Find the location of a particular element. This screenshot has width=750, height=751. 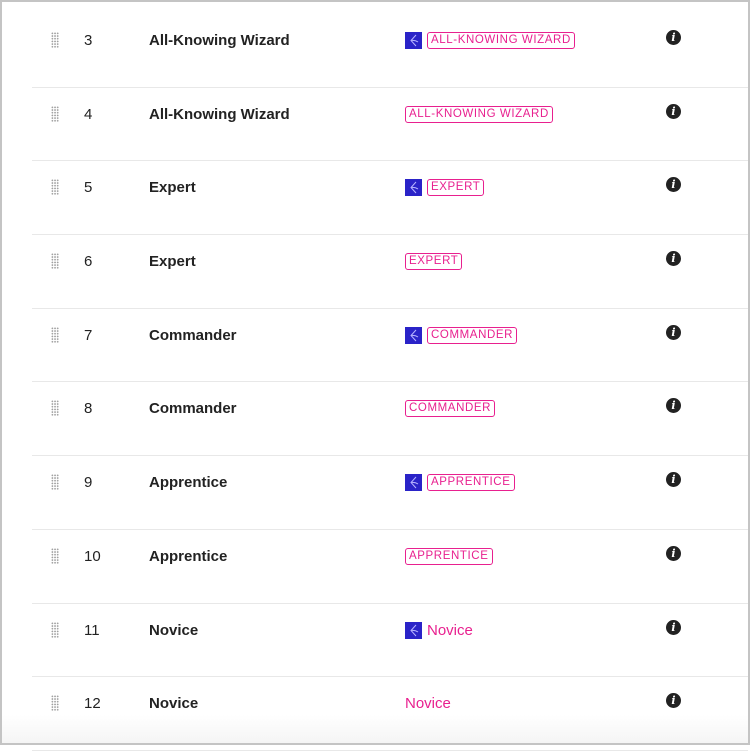

row-number: 12 is located at coordinates (92, 704).